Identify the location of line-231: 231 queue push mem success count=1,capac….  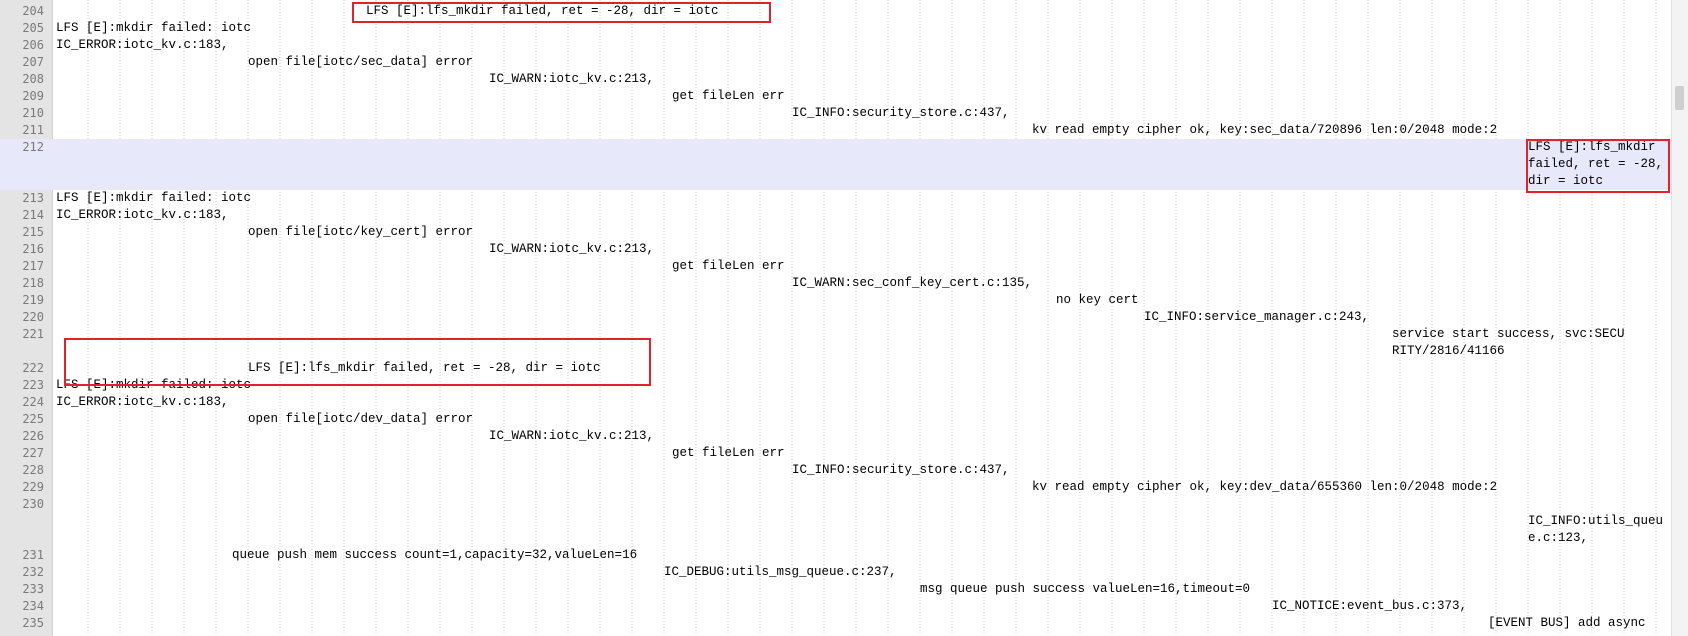
(836, 555).